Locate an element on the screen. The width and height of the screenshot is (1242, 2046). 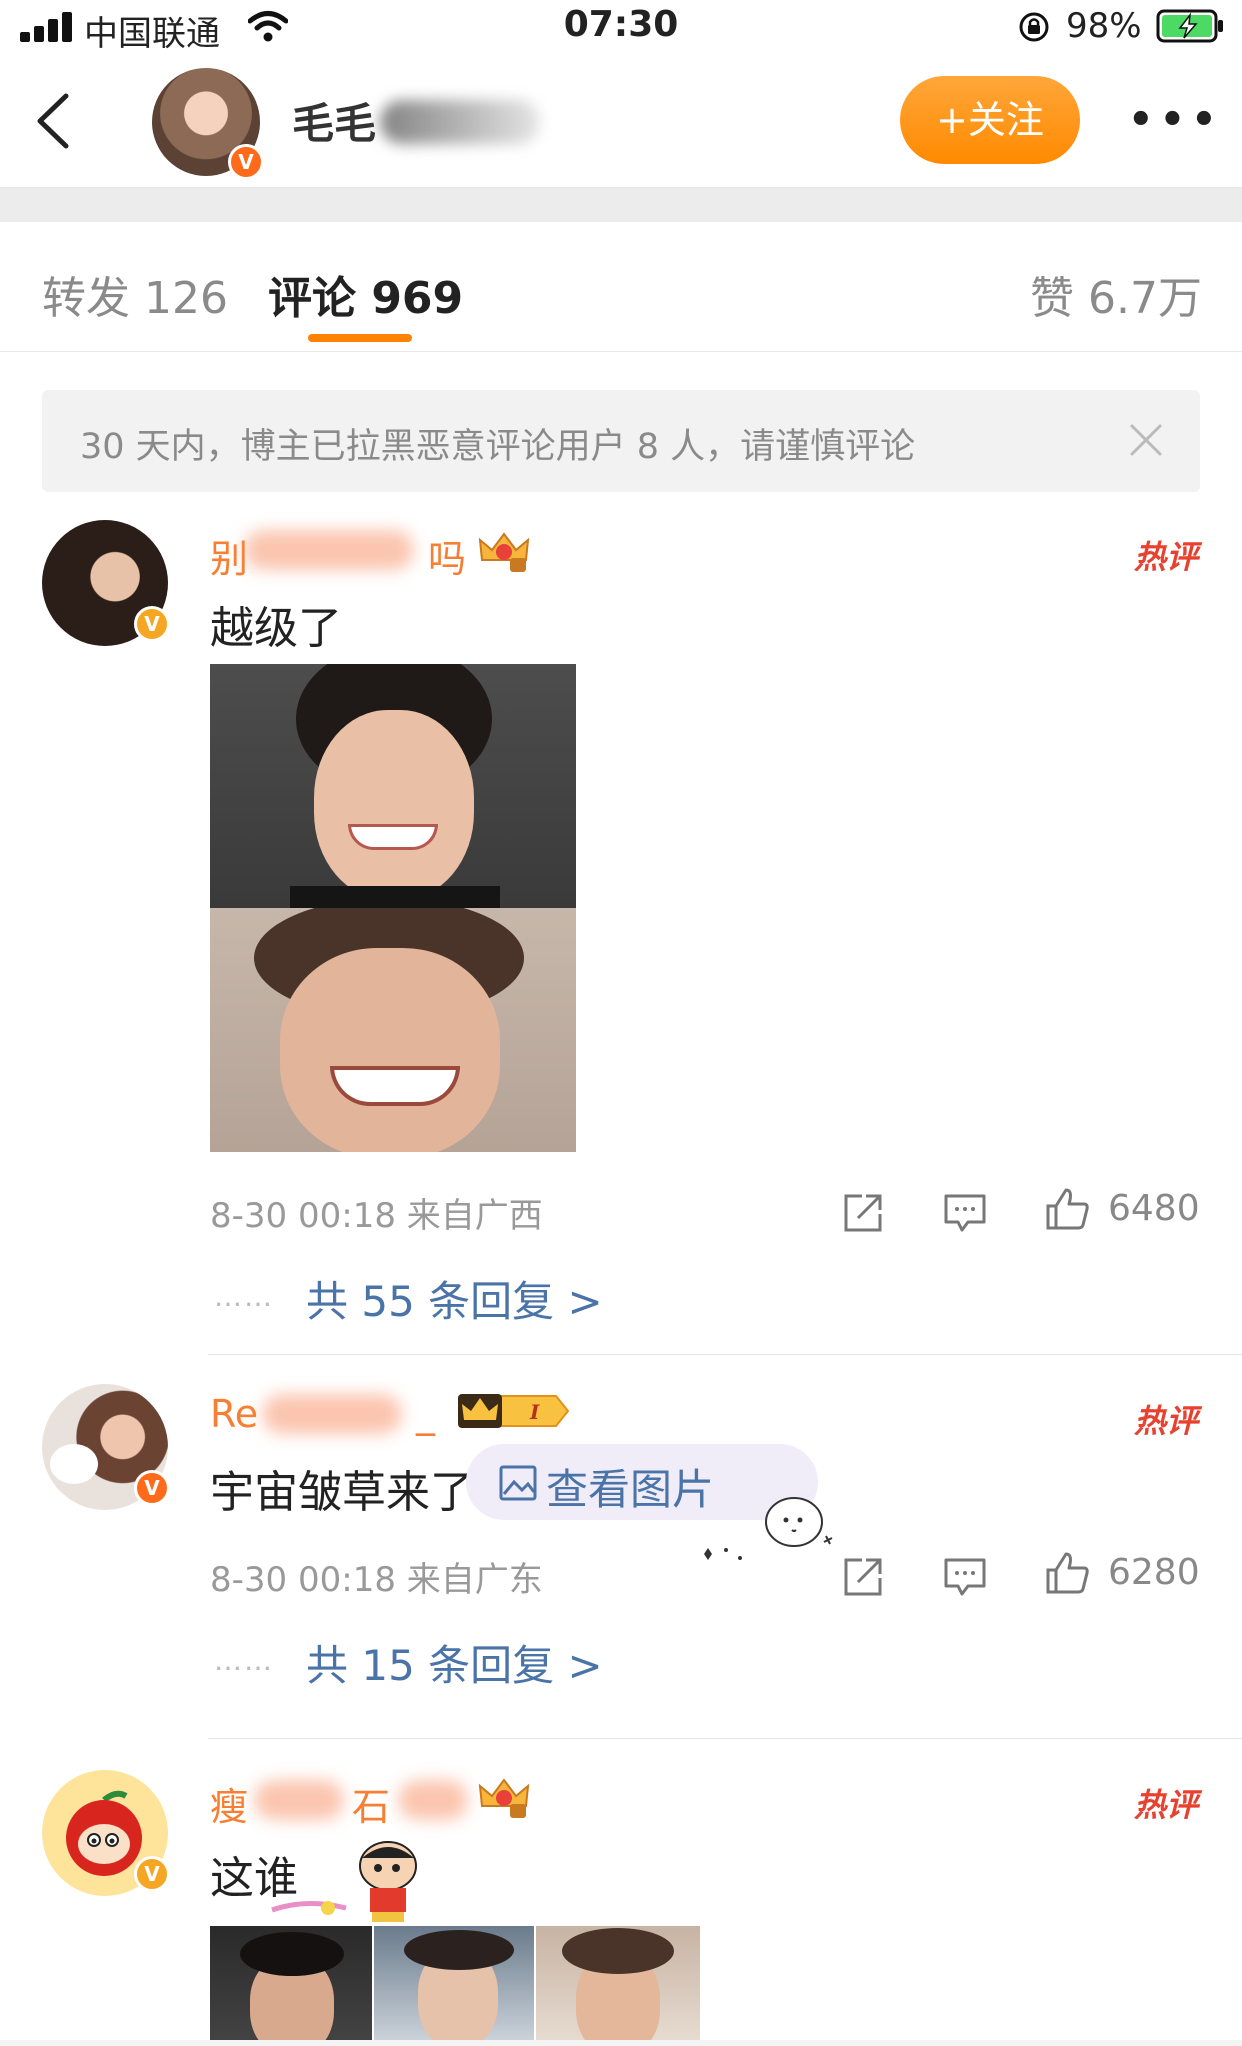
tab-like: 赞 6.7万 is located at coordinates (1116, 294).